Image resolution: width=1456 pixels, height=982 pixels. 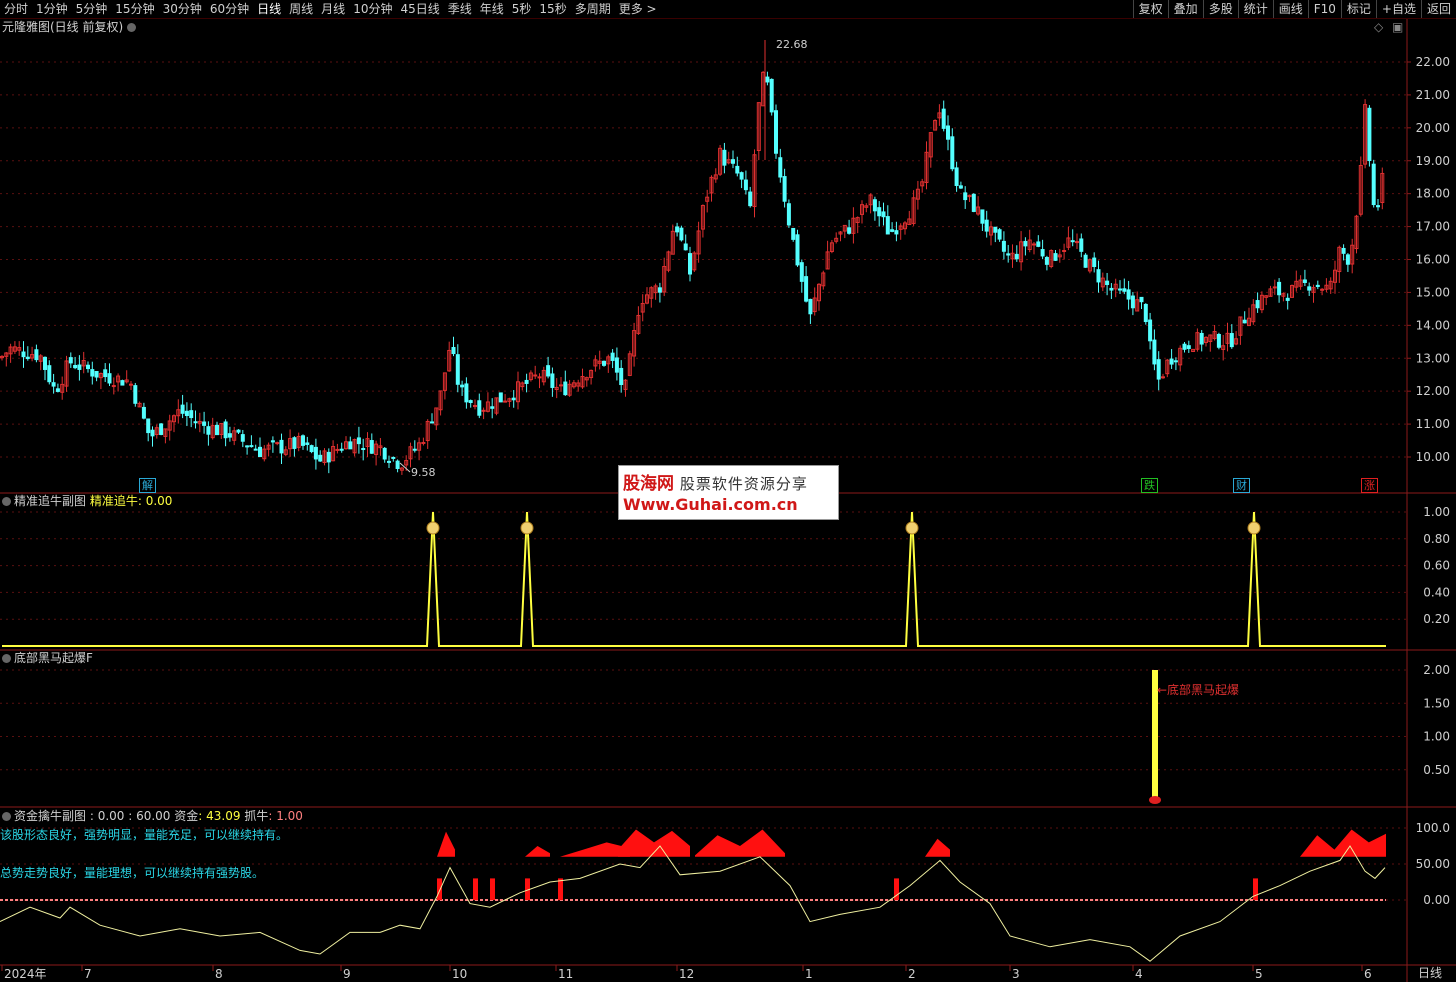 I want to click on event-tag-rise: 涨, so click(x=1369, y=485).